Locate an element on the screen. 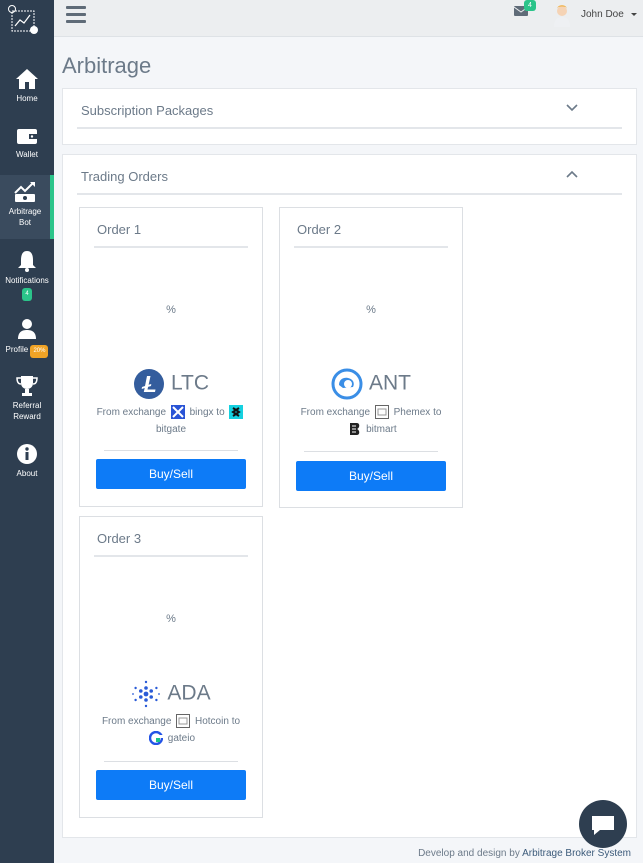 The height and width of the screenshot is (863, 643). user-name: John Doe is located at coordinates (602, 14).